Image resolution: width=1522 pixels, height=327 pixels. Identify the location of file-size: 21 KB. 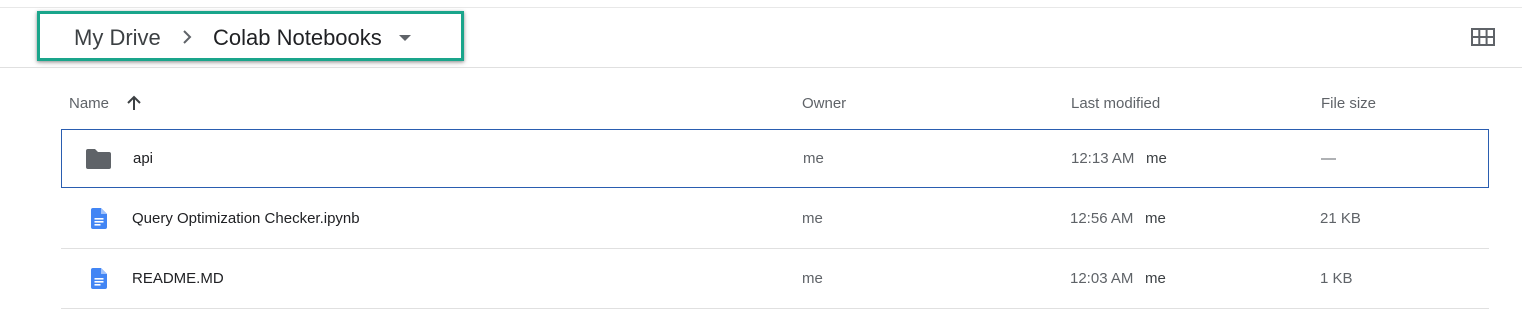
(1340, 218).